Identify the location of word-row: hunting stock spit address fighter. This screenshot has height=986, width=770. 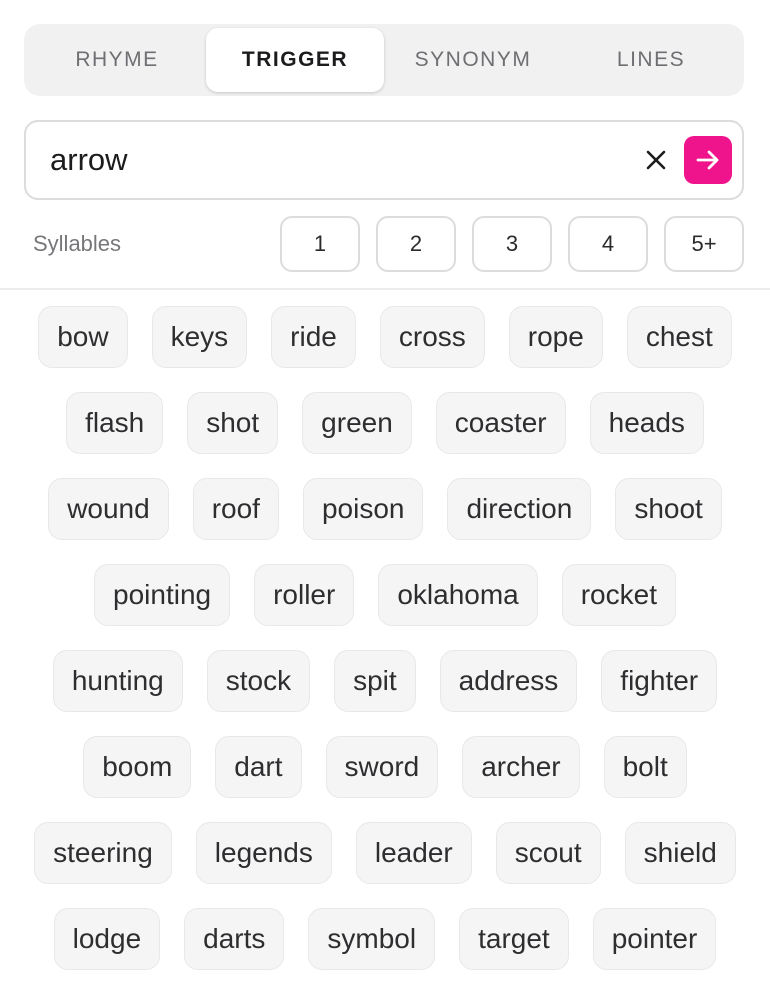
(385, 681).